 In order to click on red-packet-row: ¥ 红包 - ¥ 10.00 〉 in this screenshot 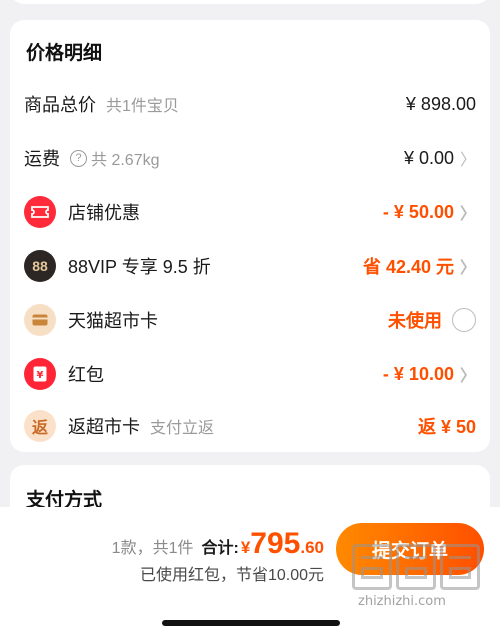, I will do `click(250, 374)`.